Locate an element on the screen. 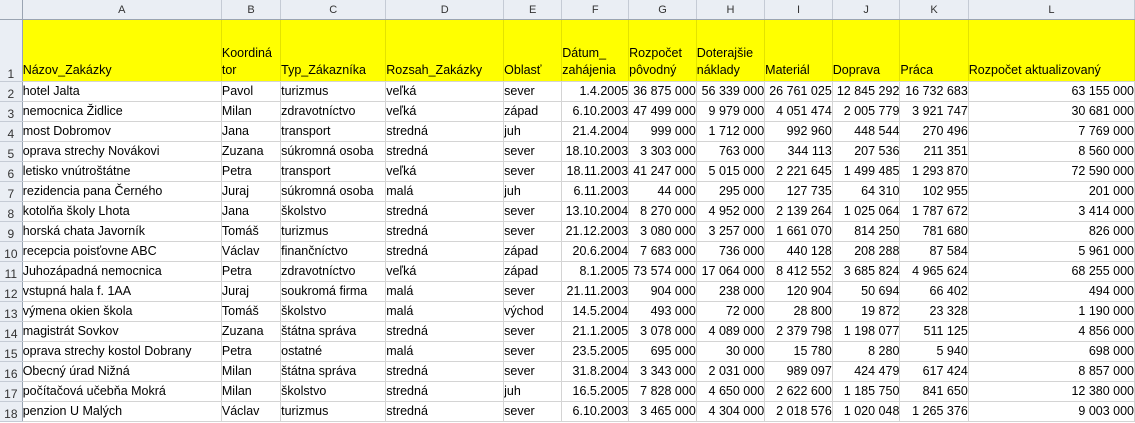 The width and height of the screenshot is (1135, 423). transport-cell: 1 025 064 is located at coordinates (866, 211).